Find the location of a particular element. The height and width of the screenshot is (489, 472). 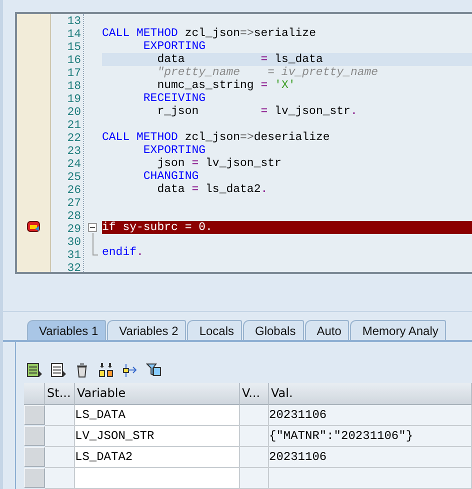

line-number: 25 is located at coordinates (74, 177).